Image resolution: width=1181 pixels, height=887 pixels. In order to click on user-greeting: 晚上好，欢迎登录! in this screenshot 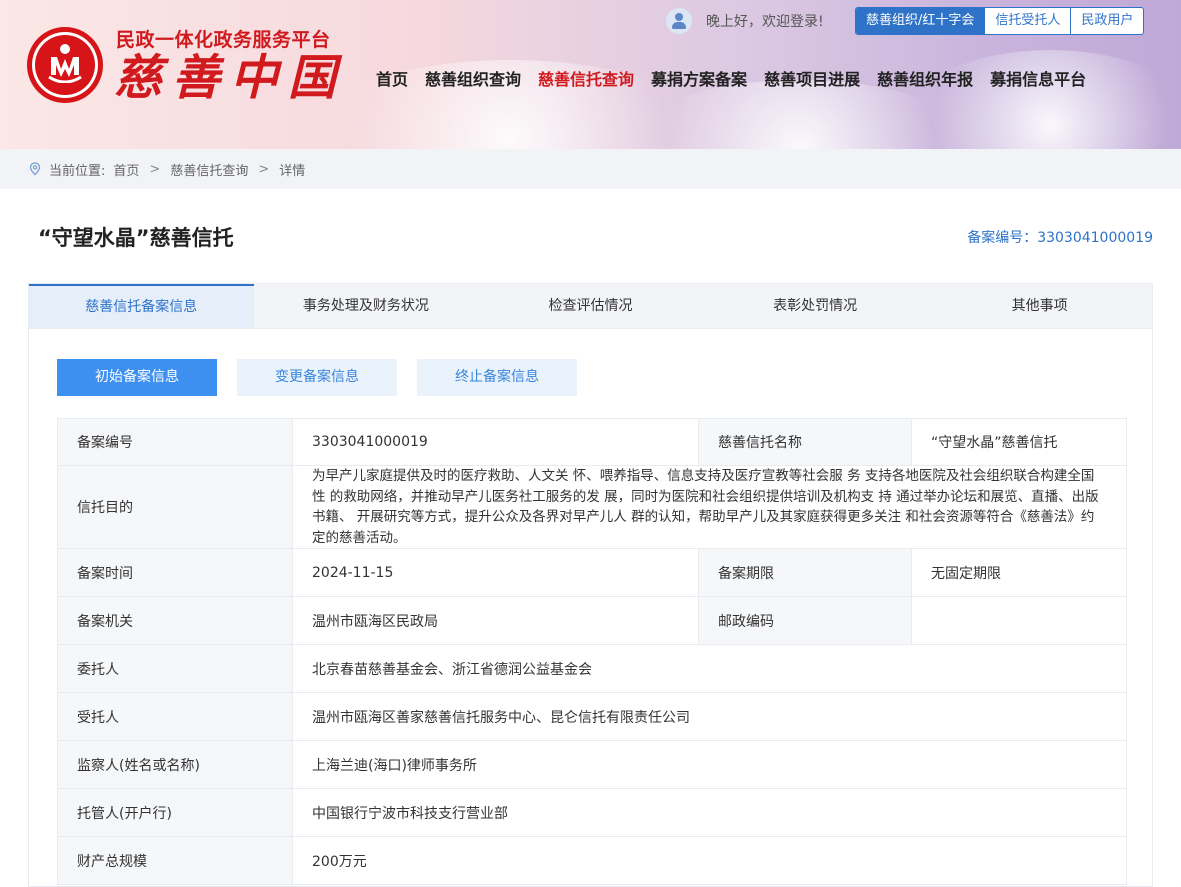, I will do `click(745, 21)`.